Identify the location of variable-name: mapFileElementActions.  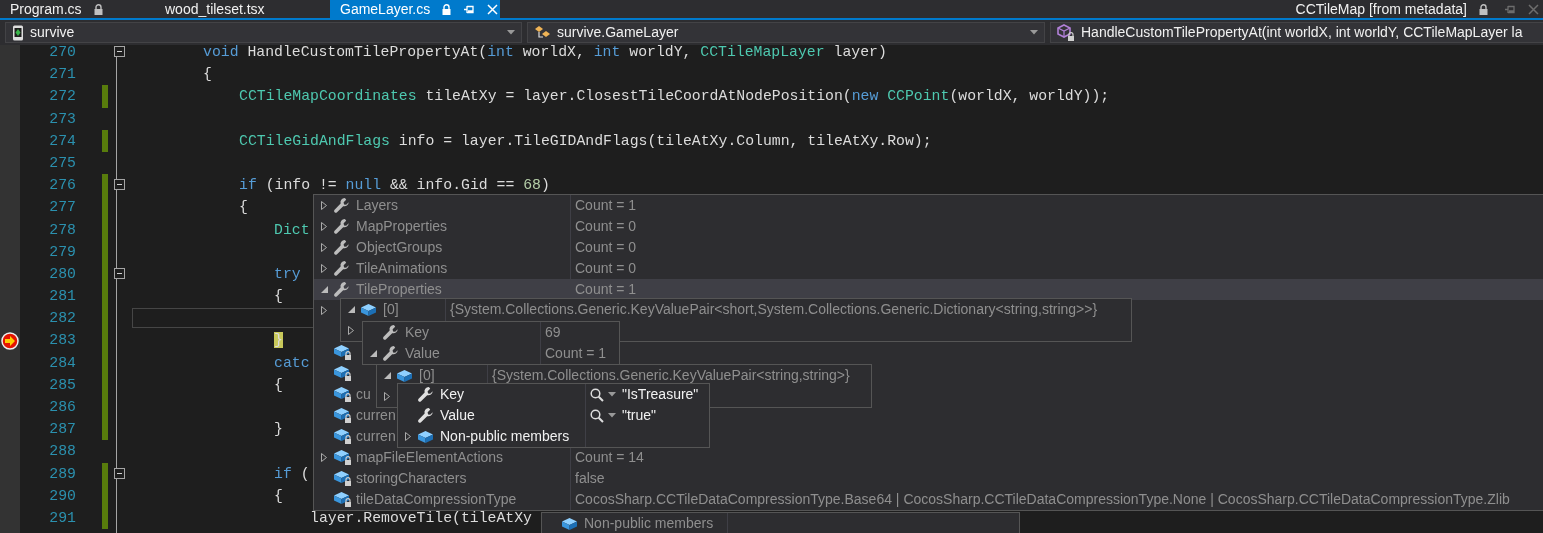
(430, 457).